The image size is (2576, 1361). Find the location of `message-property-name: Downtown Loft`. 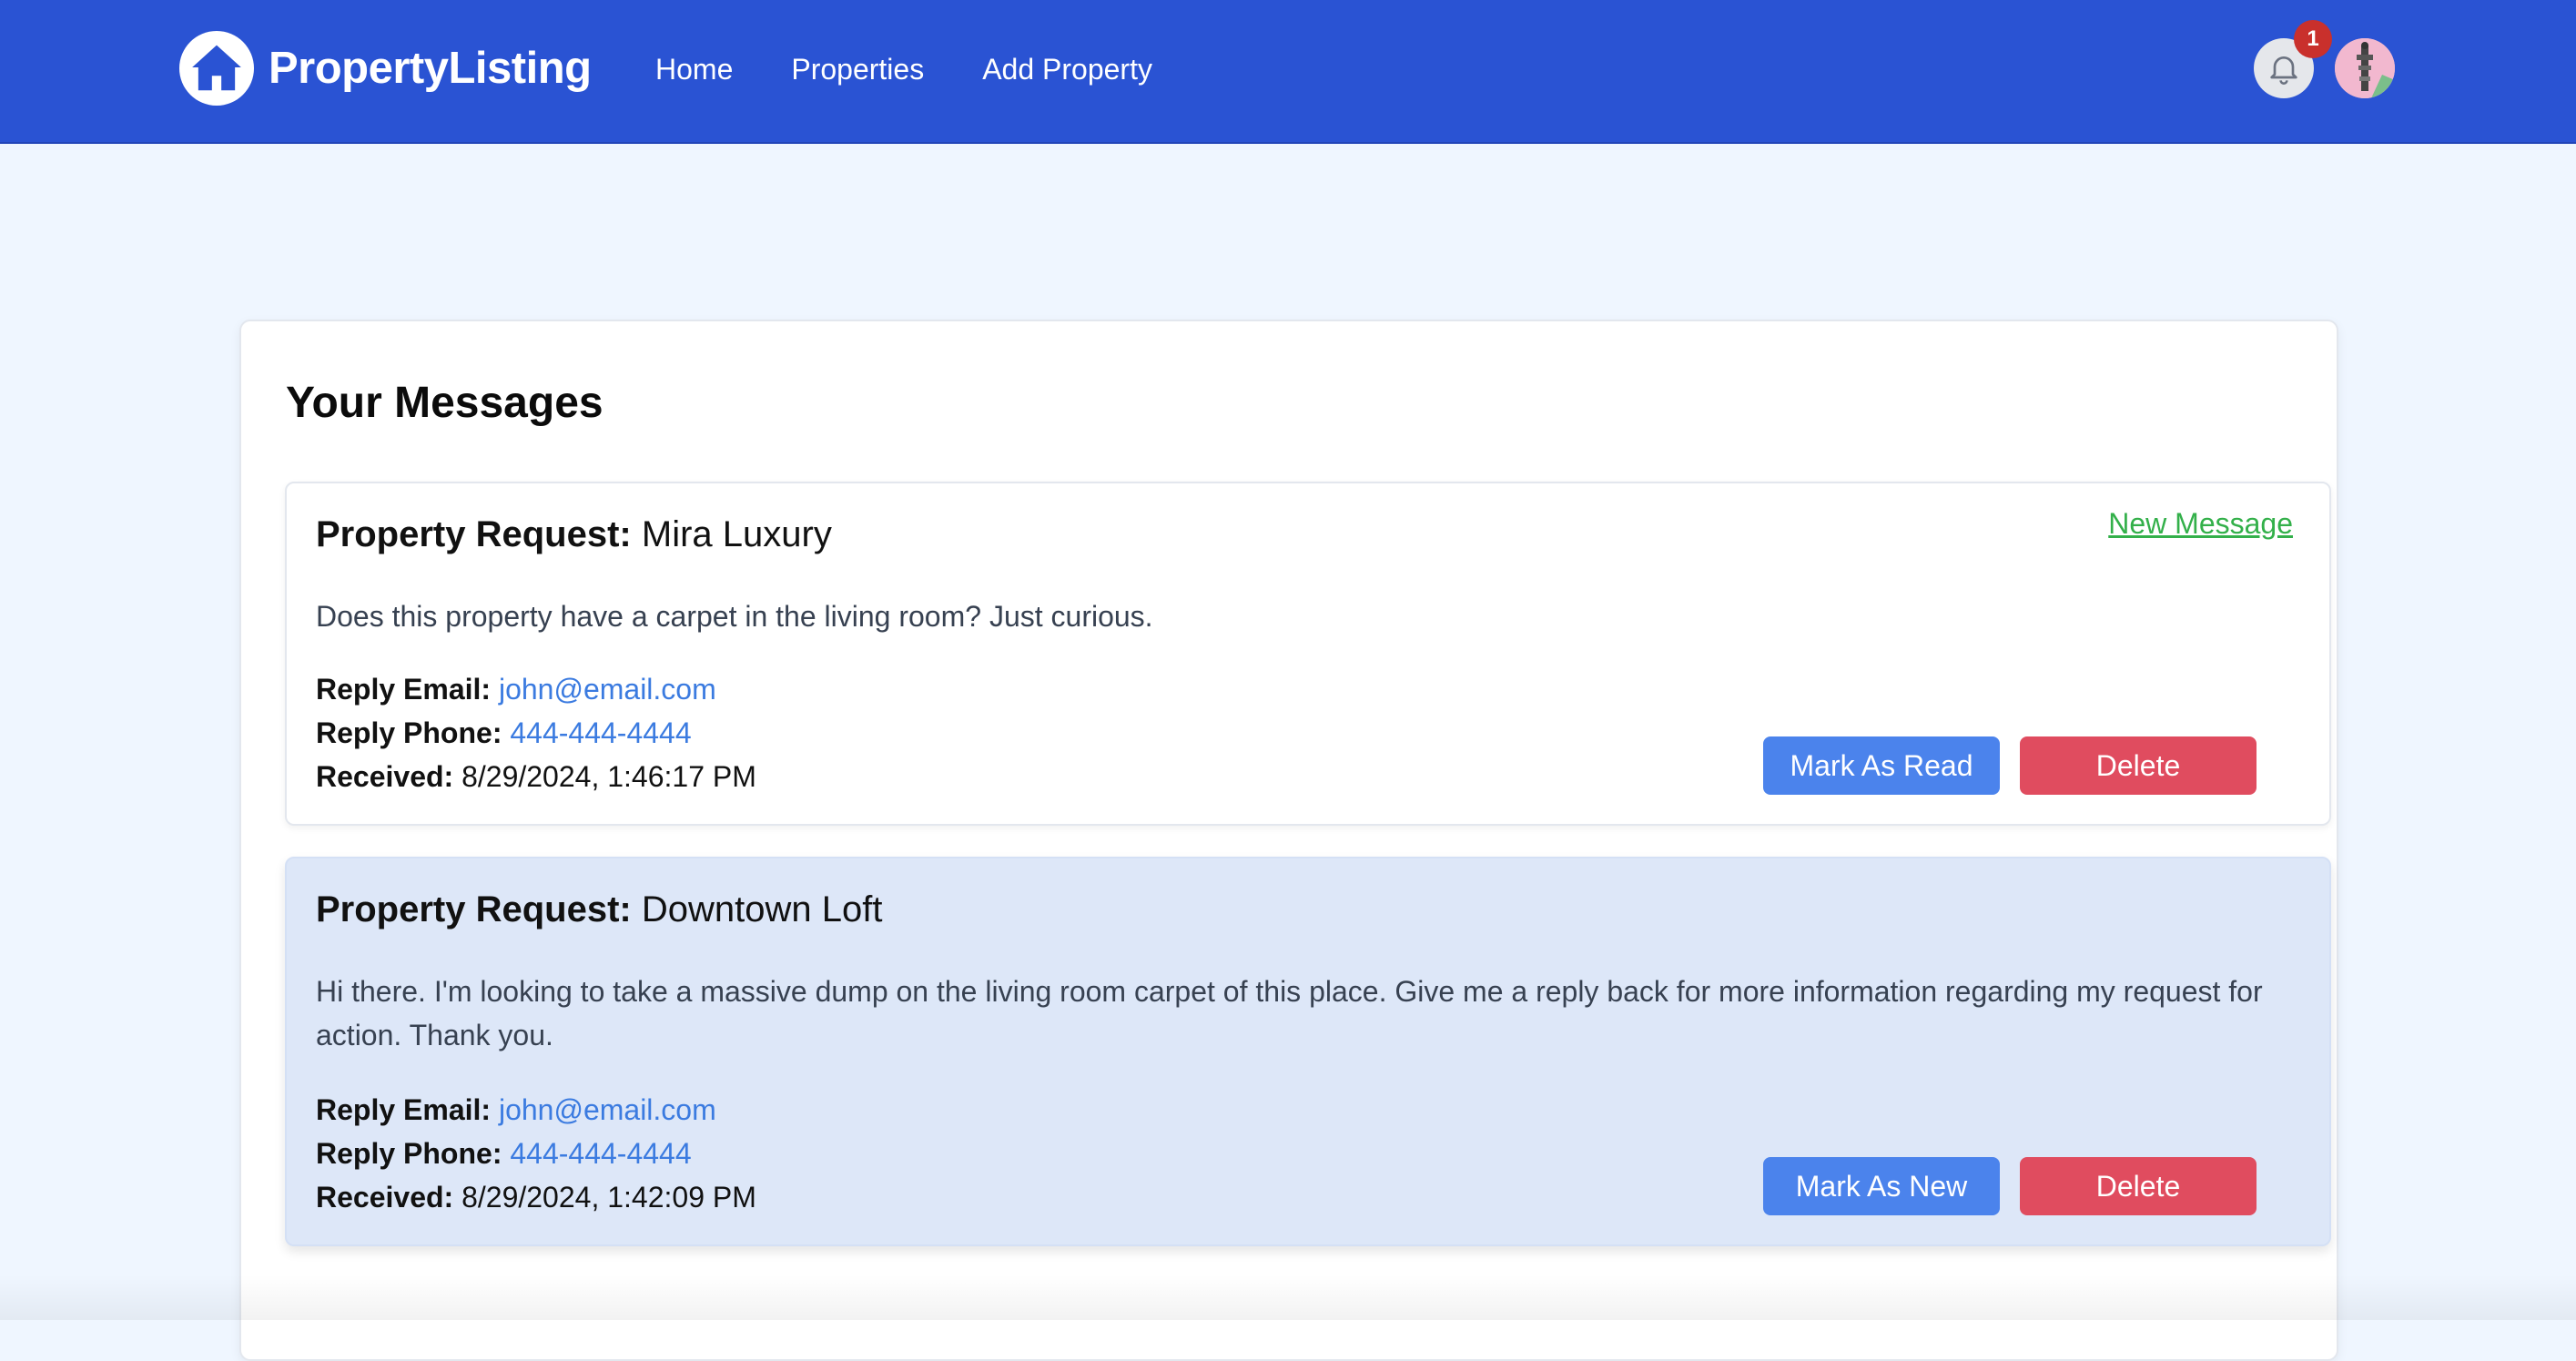

message-property-name: Downtown Loft is located at coordinates (762, 909).